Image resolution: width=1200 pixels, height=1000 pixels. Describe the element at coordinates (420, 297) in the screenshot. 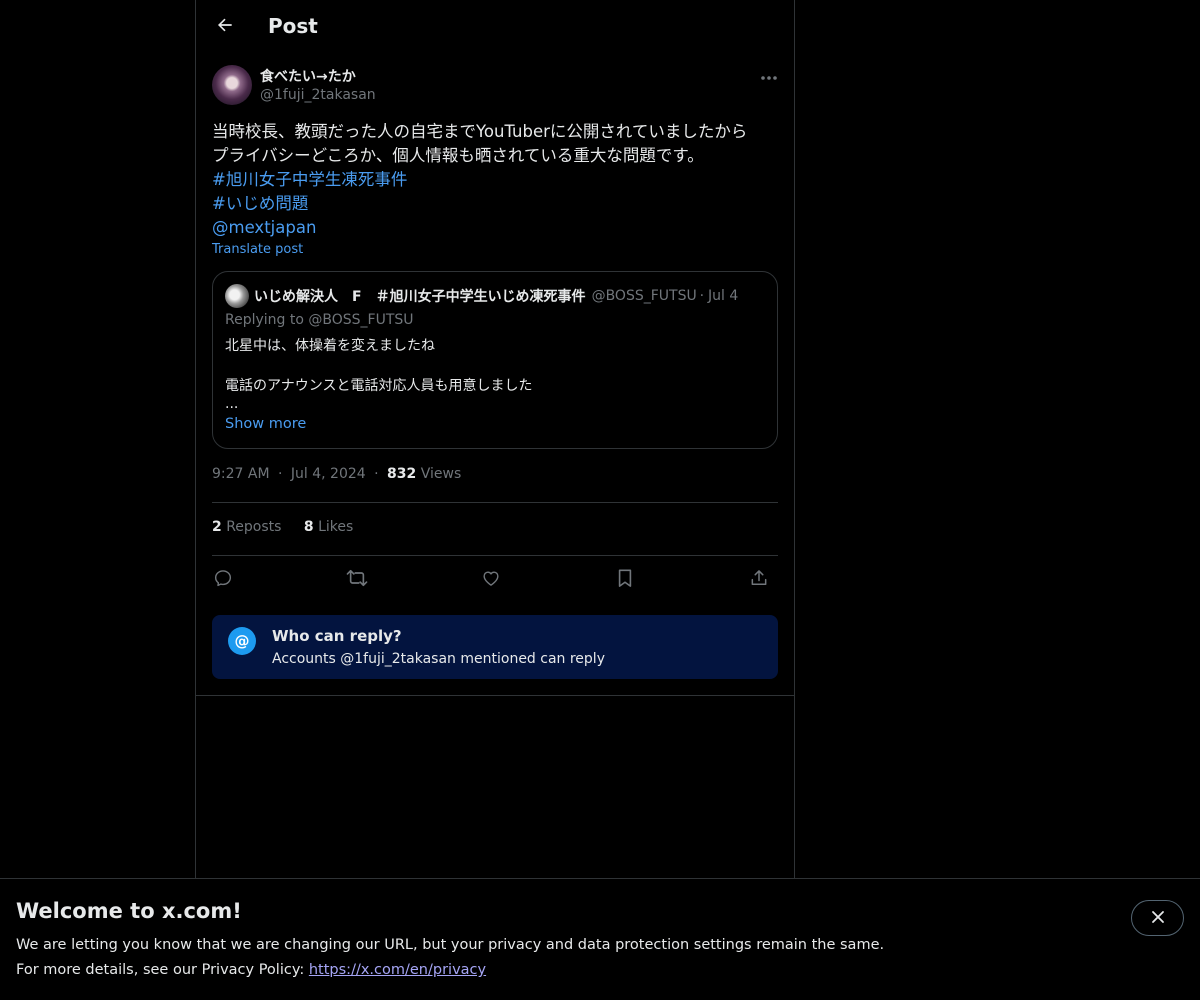

I see `quoted-author-name: いじめ解決人 F ＃旭川女子中学生いじめ凍死事件` at that location.